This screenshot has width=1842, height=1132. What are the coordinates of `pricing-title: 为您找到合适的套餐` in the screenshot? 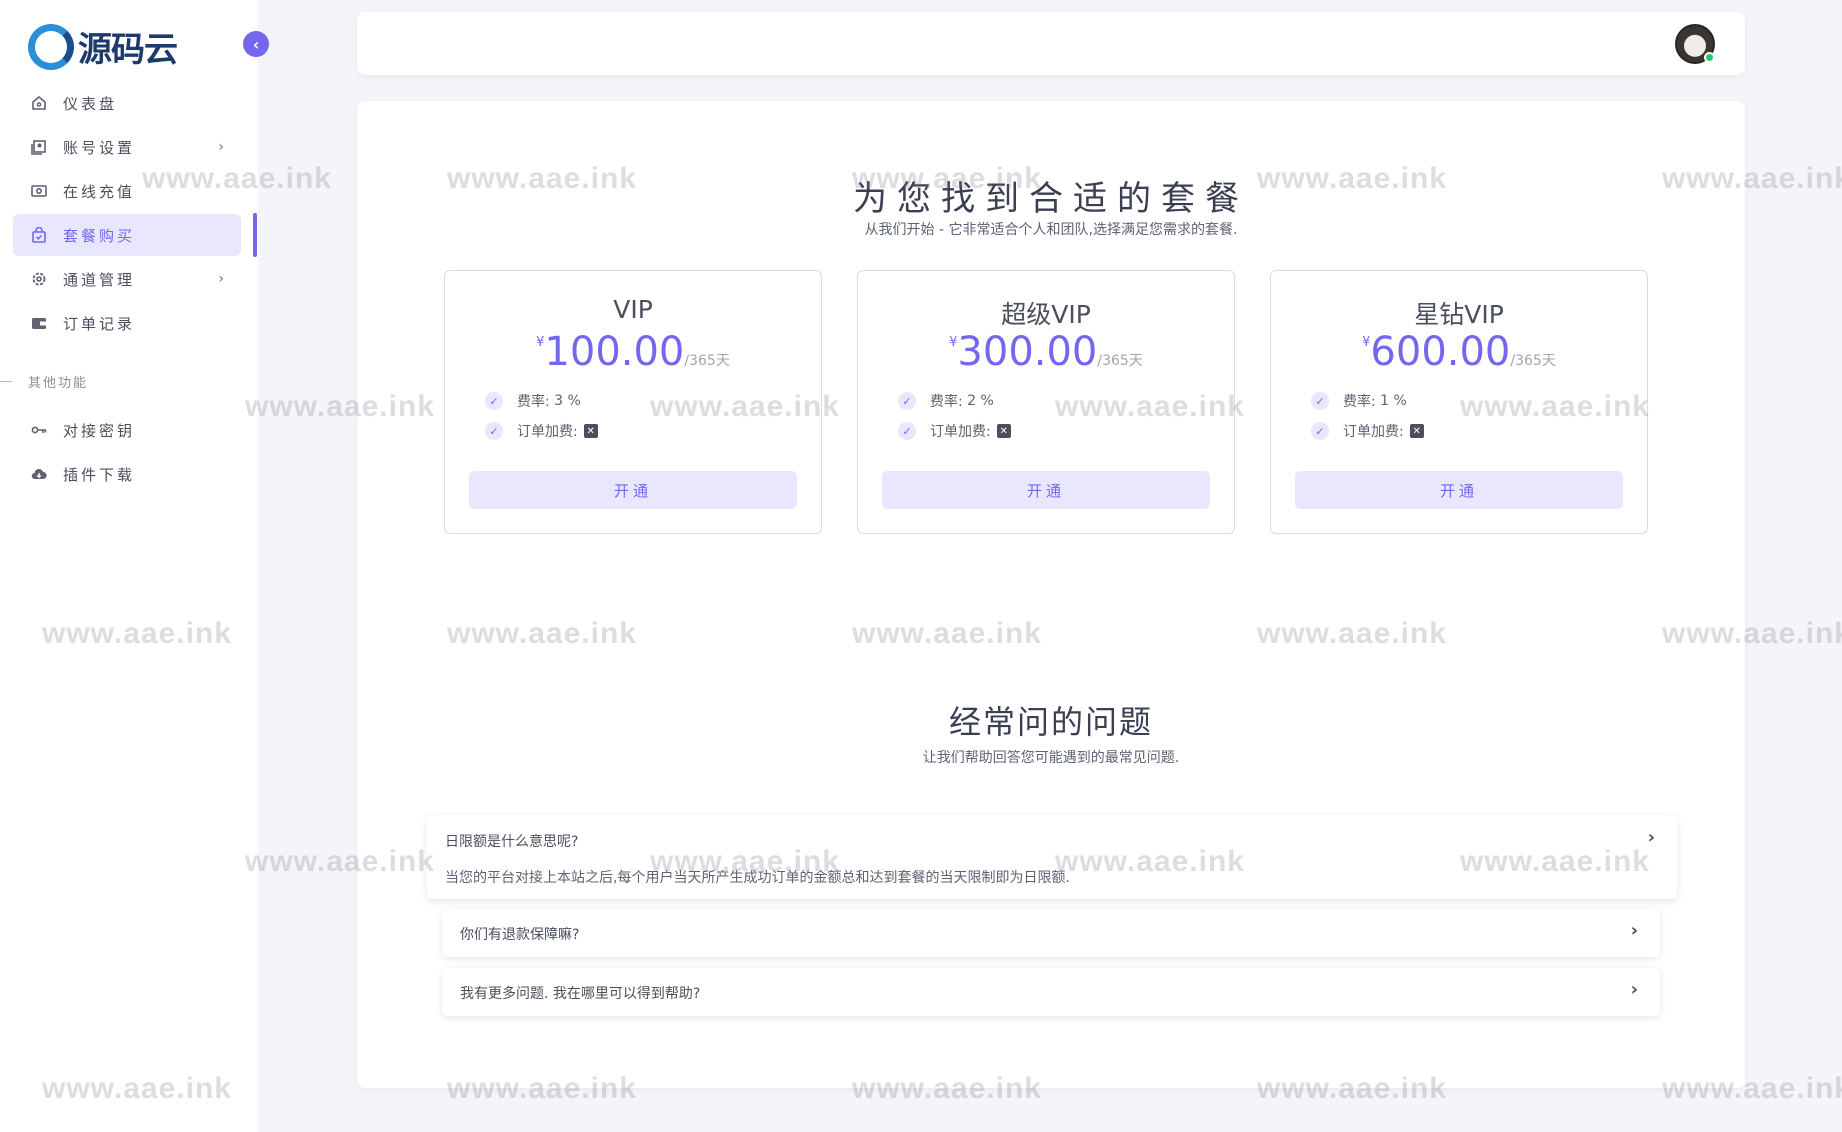 It's located at (1051, 195).